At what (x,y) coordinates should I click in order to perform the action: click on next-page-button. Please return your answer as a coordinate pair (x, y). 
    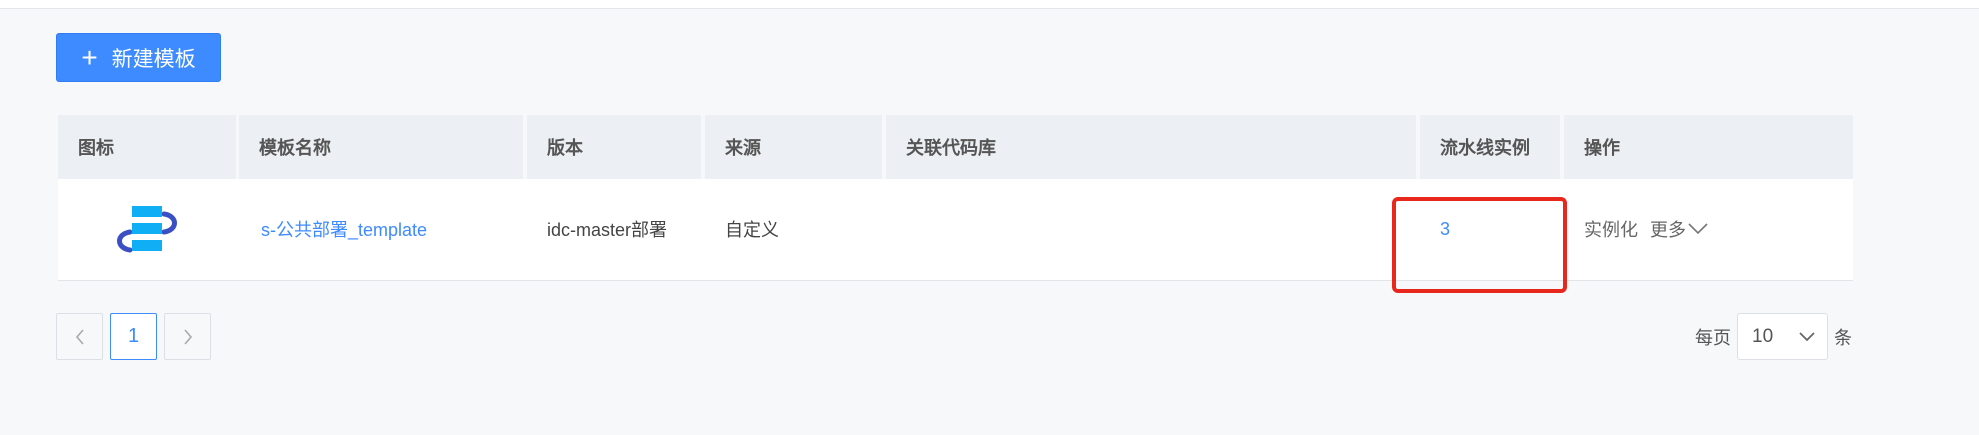
    Looking at the image, I should click on (187, 336).